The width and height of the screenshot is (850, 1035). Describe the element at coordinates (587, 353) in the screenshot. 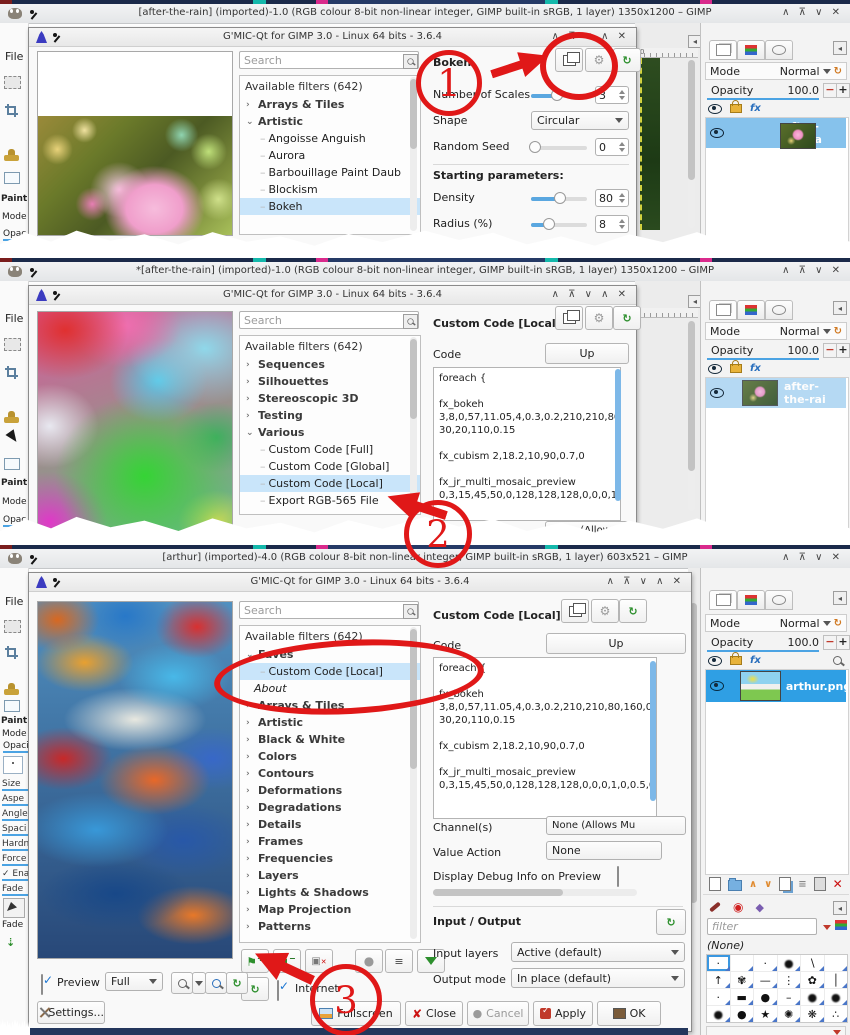

I see `update-button: Up` at that location.